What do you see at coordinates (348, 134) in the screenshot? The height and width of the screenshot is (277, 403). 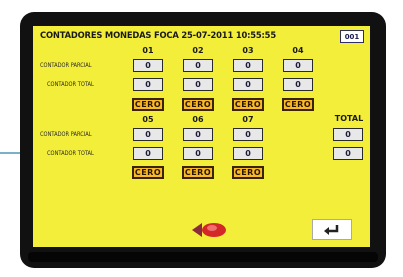 I see `grand-total-partial: 0` at bounding box center [348, 134].